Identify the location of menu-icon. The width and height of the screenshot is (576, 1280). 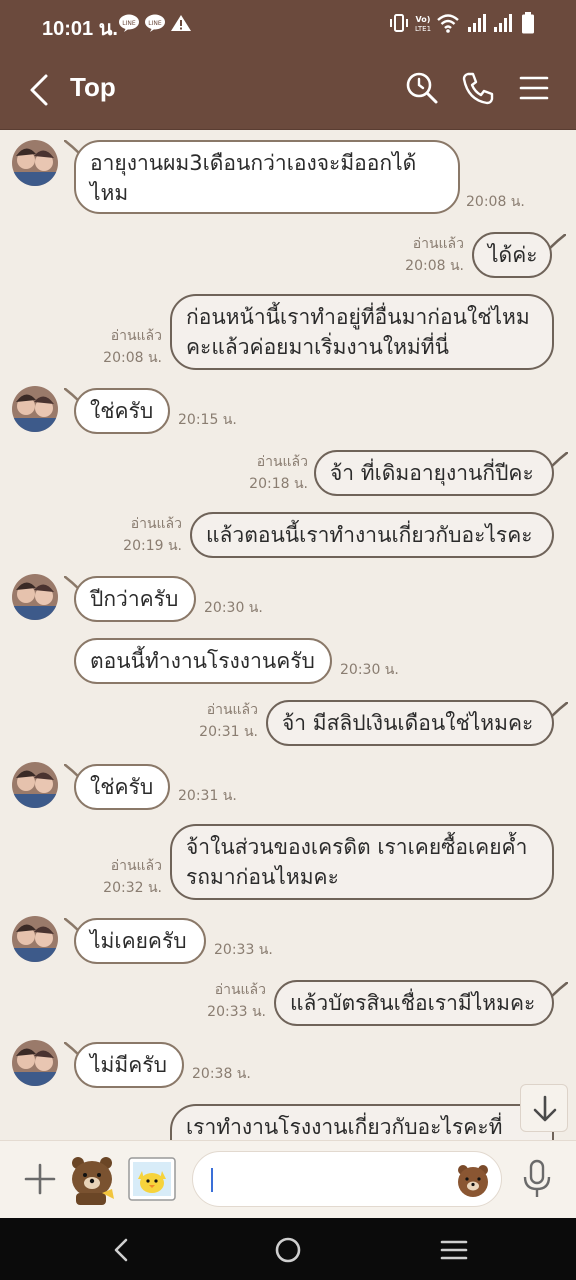
(534, 88).